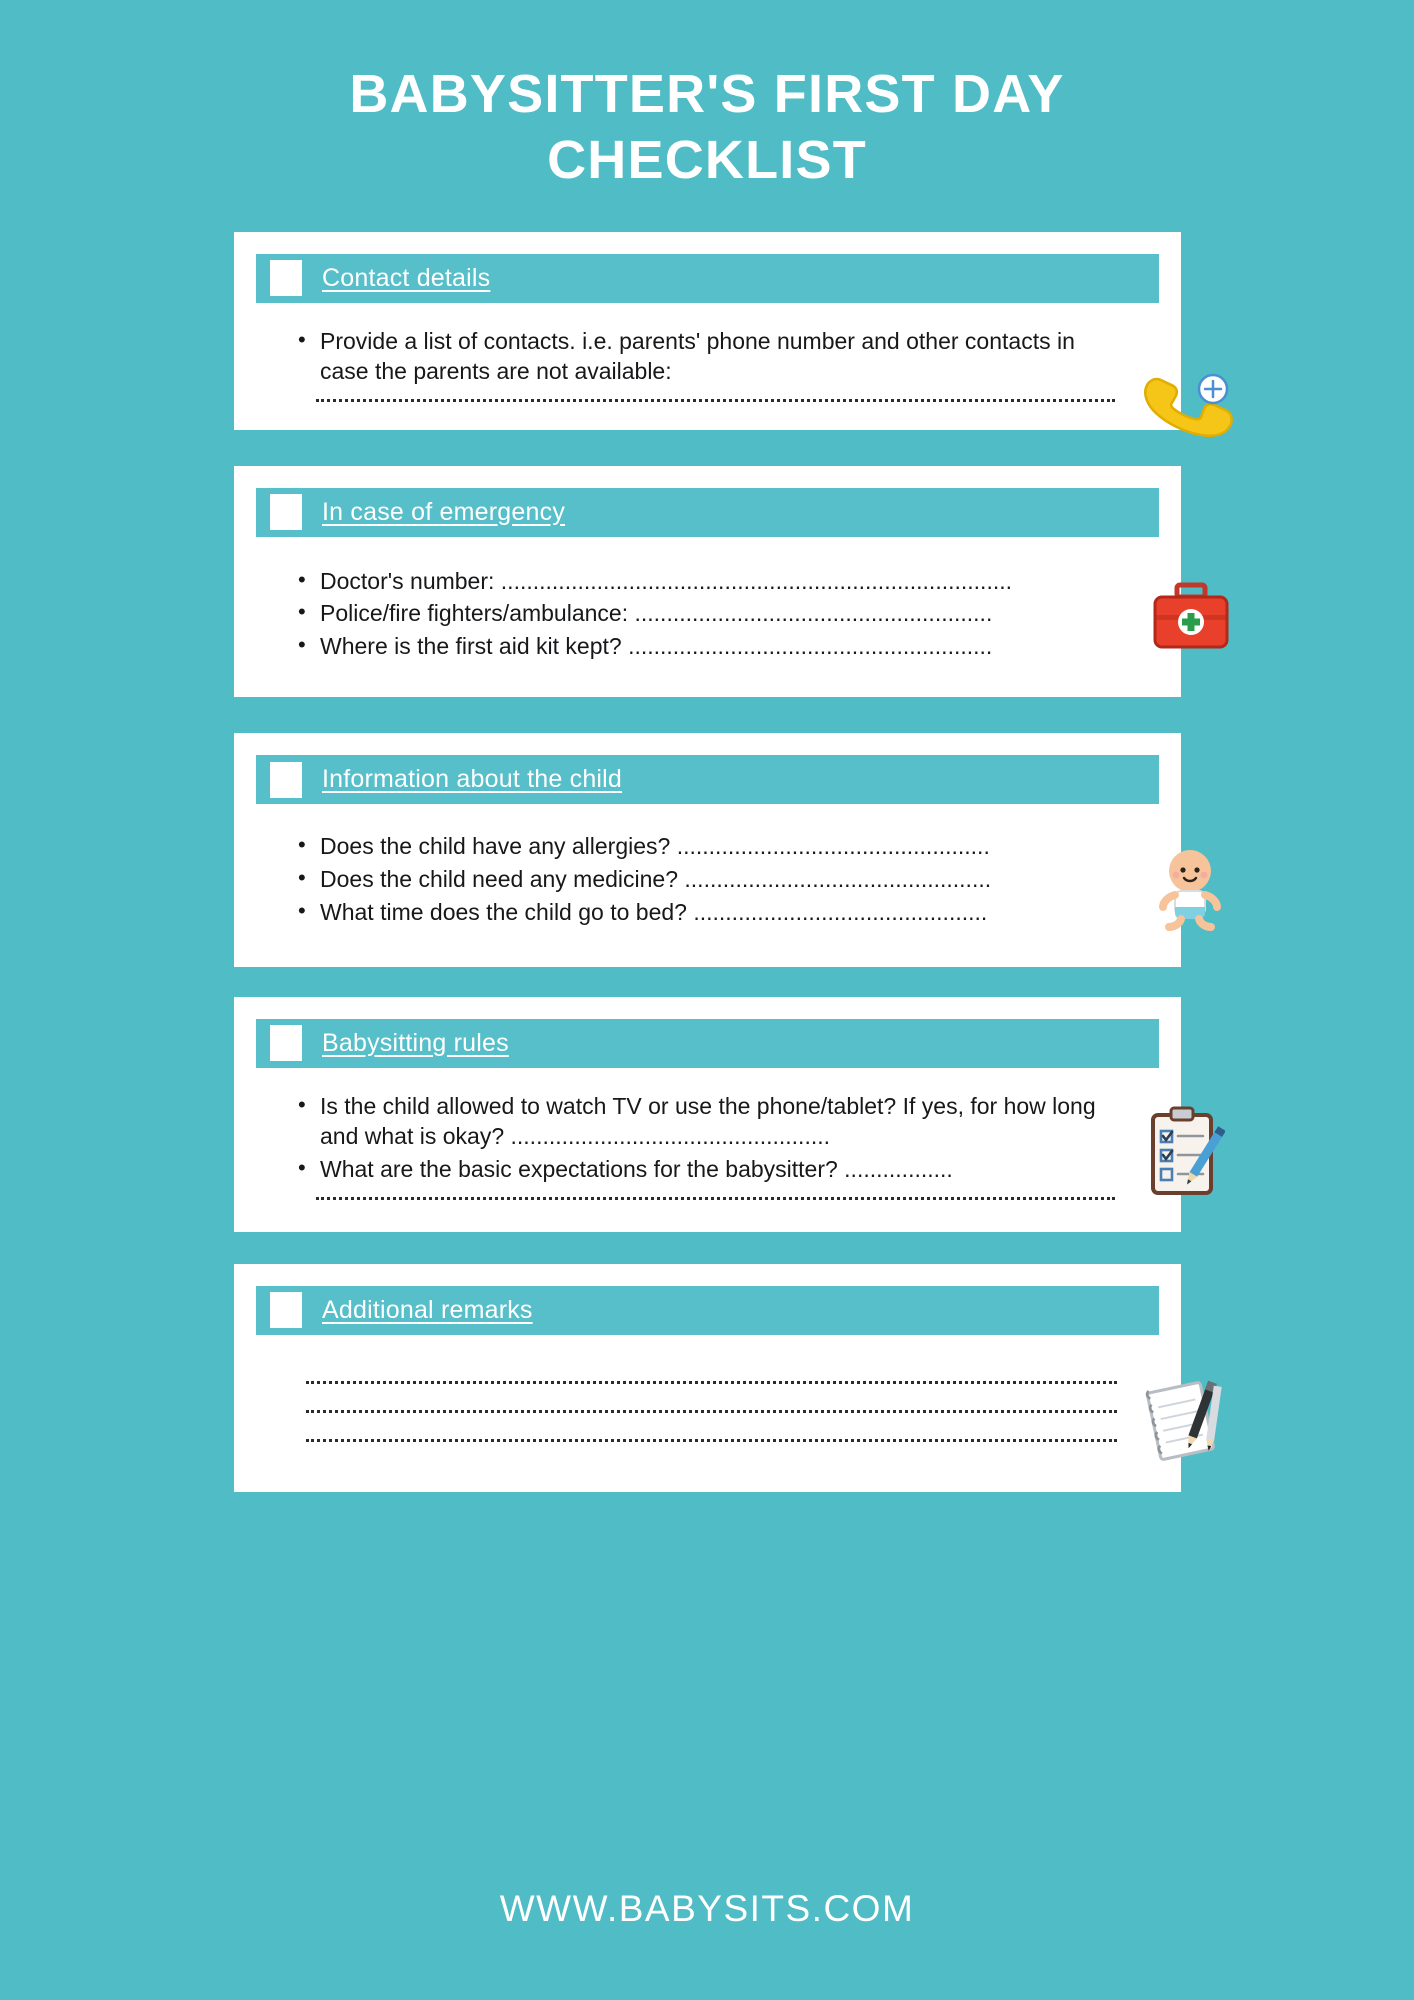  What do you see at coordinates (707, 1310) in the screenshot?
I see `section-header-additional-remarks: Additional remarks` at bounding box center [707, 1310].